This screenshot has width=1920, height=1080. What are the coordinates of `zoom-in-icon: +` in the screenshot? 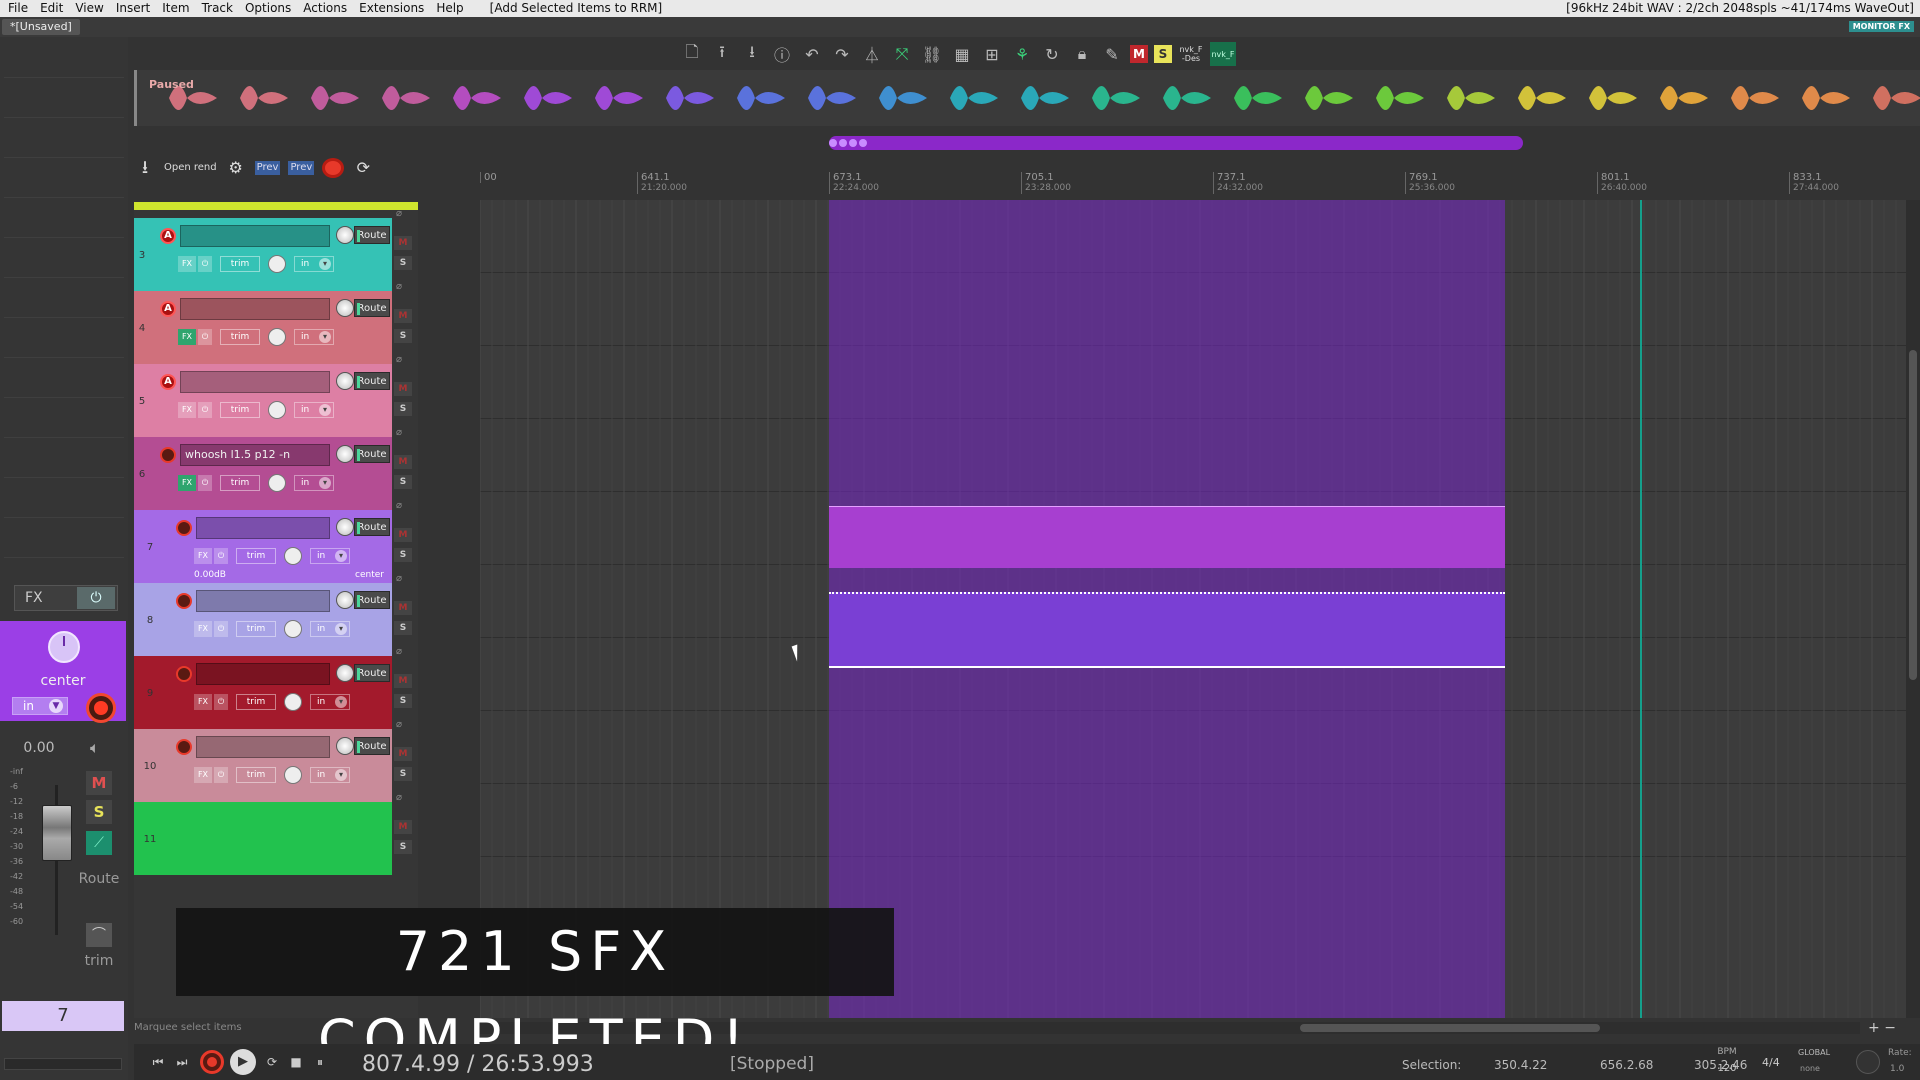 It's located at (1874, 1028).